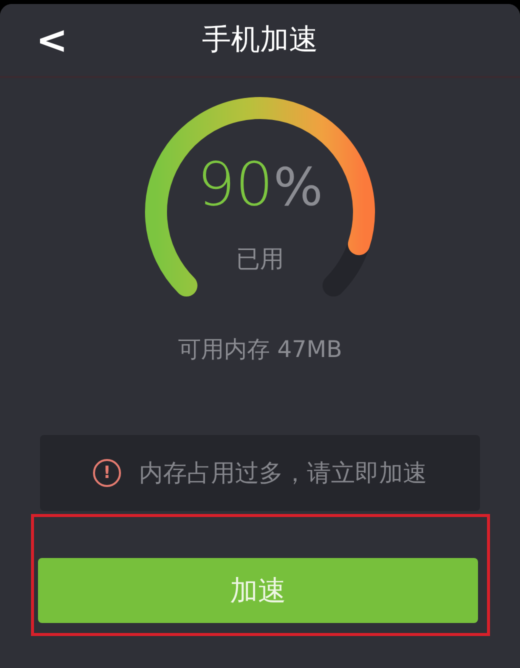 Image resolution: width=520 pixels, height=668 pixels. What do you see at coordinates (235, 185) in the screenshot?
I see `usage-value: 90` at bounding box center [235, 185].